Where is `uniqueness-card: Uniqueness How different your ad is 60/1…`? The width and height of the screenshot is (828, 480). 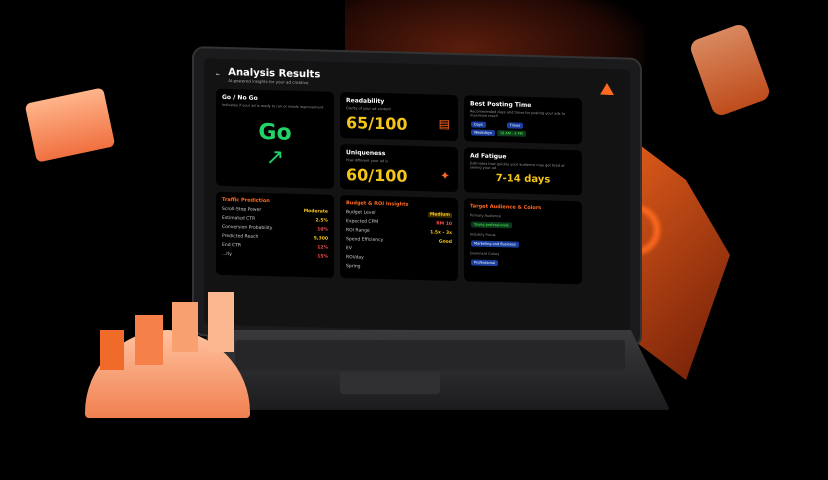
uniqueness-card: Uniqueness How different your ad is 60/1… is located at coordinates (399, 168).